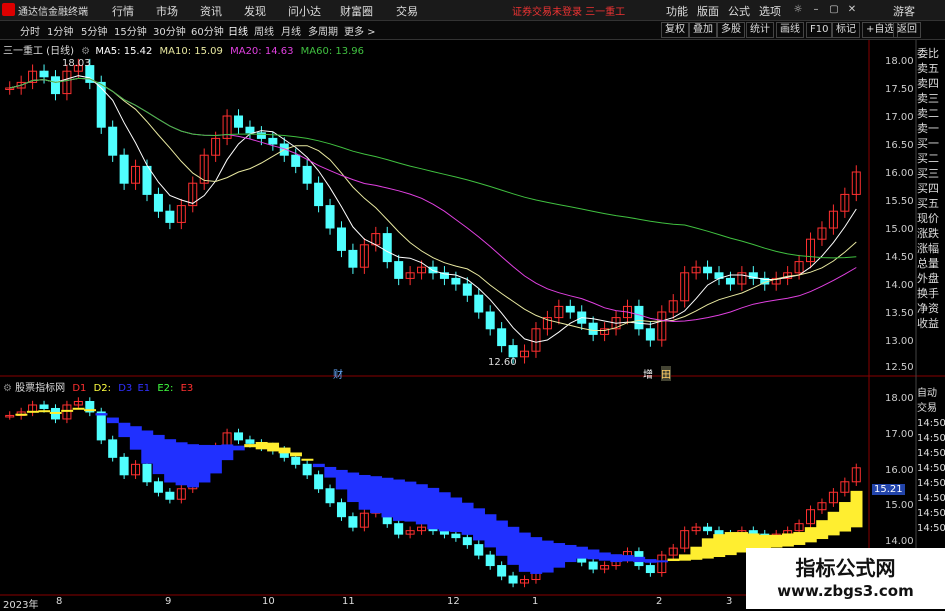  I want to click on side-label: 外盘, so click(928, 278).